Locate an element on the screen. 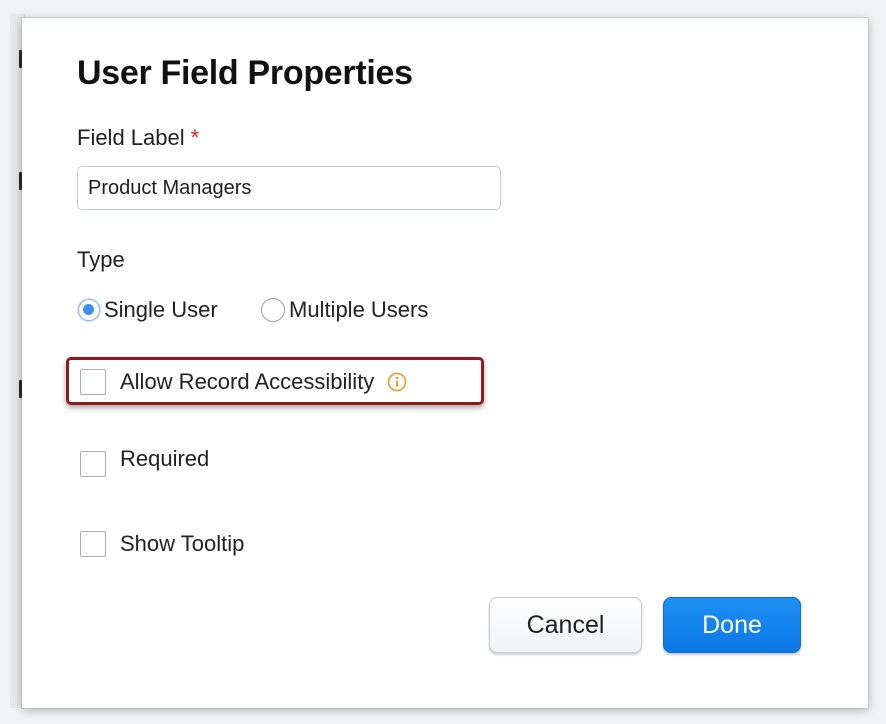  allow-record-accessibility-label: Allow Record Accessibility is located at coordinates (247, 381).